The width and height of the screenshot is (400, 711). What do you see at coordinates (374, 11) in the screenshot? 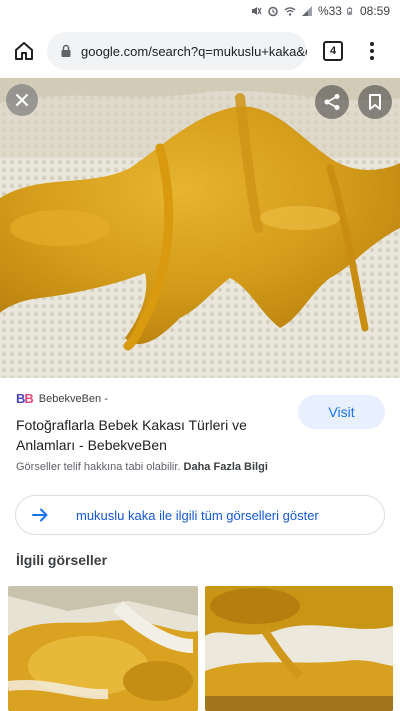
I see `status-time: 08:59` at bounding box center [374, 11].